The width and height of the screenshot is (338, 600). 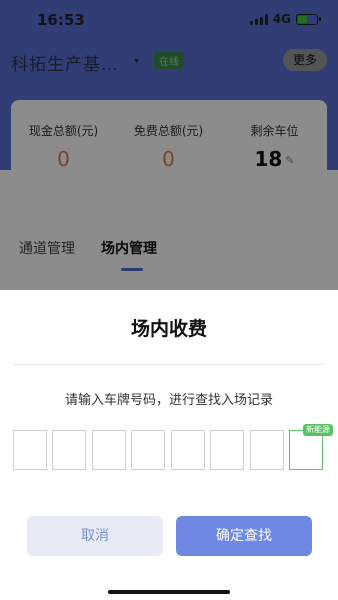 I want to click on confirm-search-button: 确定查找, so click(x=244, y=536).